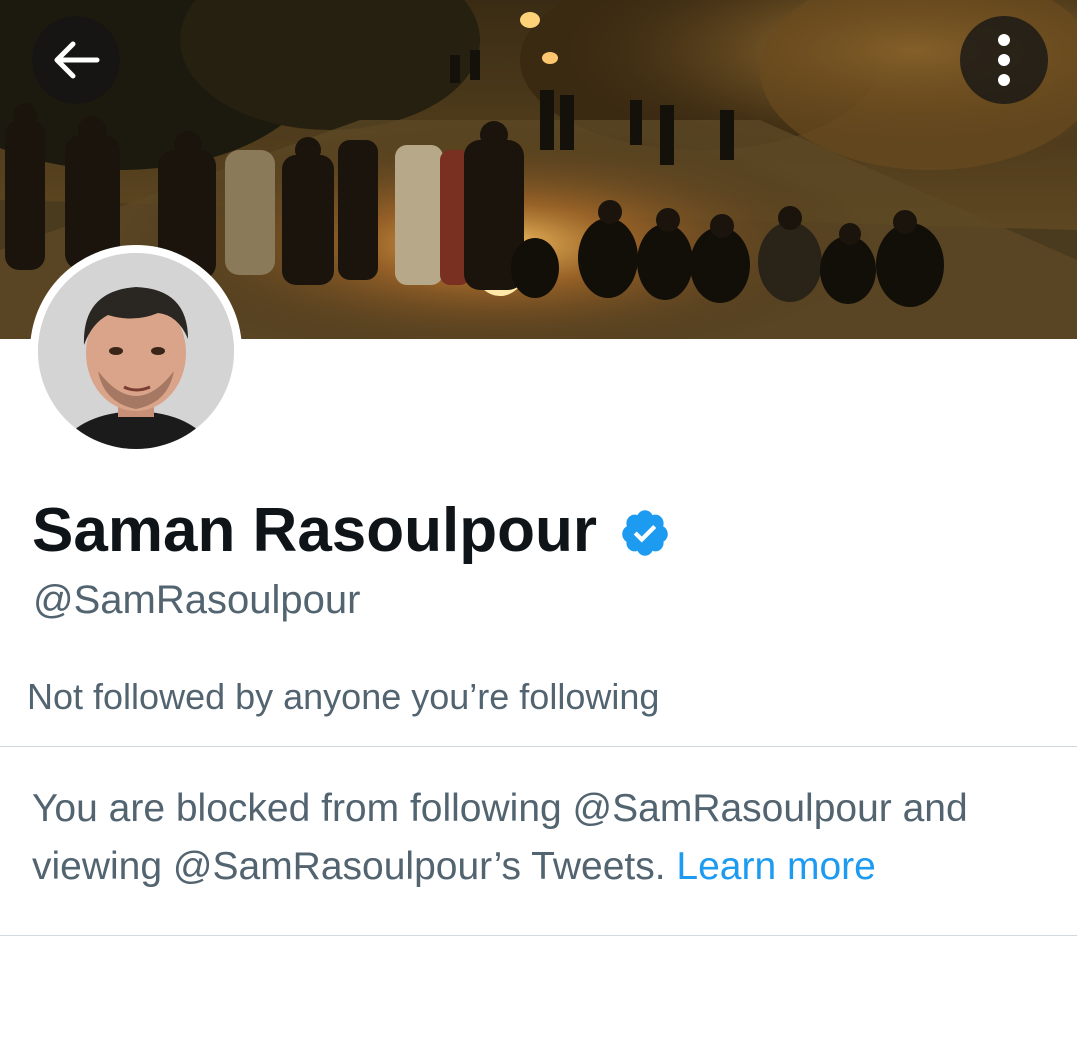 Image resolution: width=1077 pixels, height=1047 pixels. Describe the element at coordinates (197, 600) in the screenshot. I see `profile-handle: @SamRasoulpour` at that location.